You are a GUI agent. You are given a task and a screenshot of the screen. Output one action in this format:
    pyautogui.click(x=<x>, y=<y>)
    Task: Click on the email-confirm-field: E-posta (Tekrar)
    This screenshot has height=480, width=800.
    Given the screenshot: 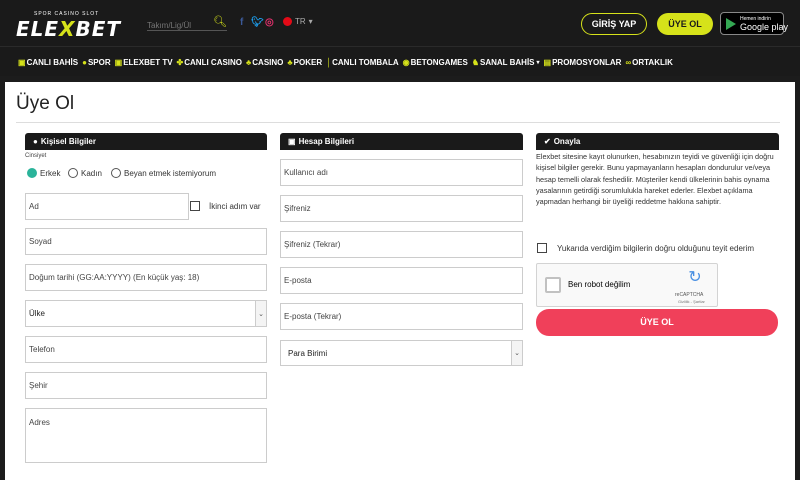 What is the action you would take?
    pyautogui.click(x=401, y=316)
    